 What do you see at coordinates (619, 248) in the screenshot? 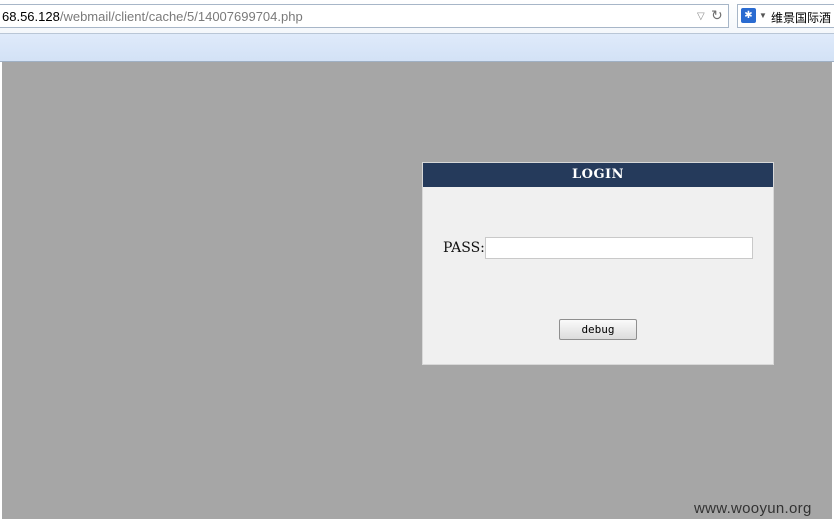
I see `pass-input` at bounding box center [619, 248].